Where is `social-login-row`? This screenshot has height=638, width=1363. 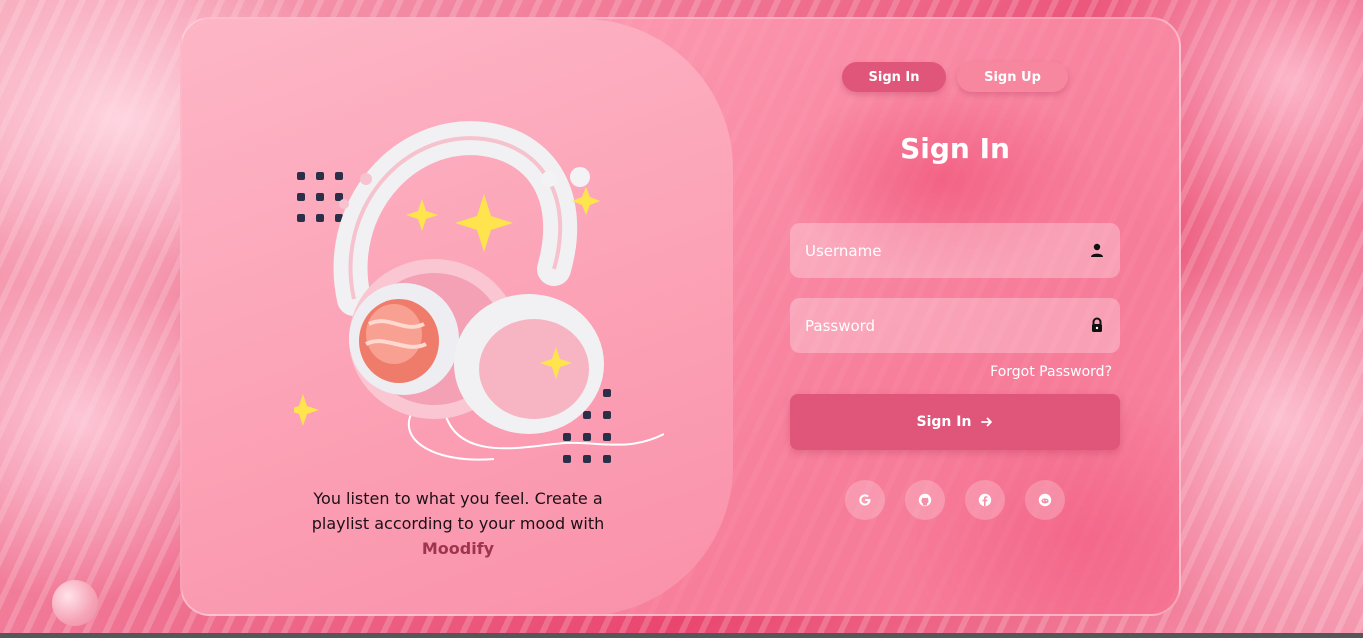
social-login-row is located at coordinates (955, 500).